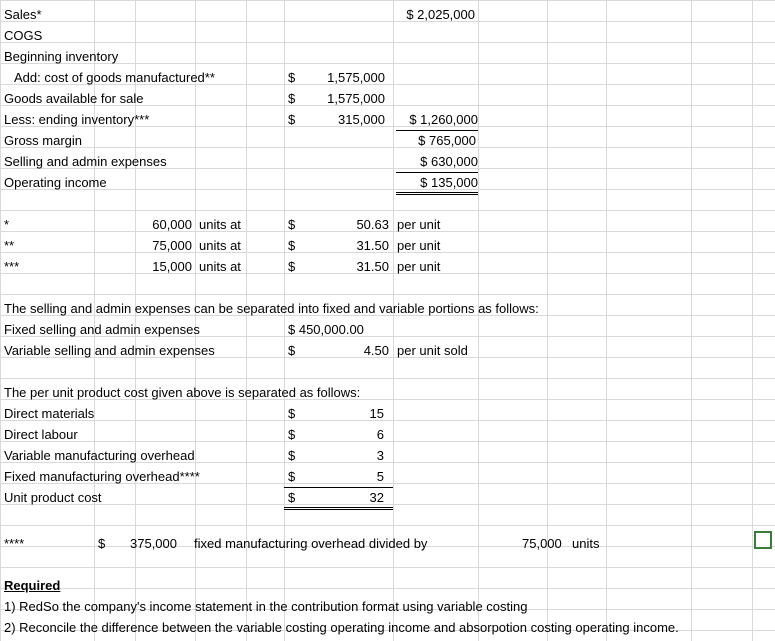 The height and width of the screenshot is (641, 775). Describe the element at coordinates (43, 140) in the screenshot. I see `gross-margin-label: Gross margin` at that location.